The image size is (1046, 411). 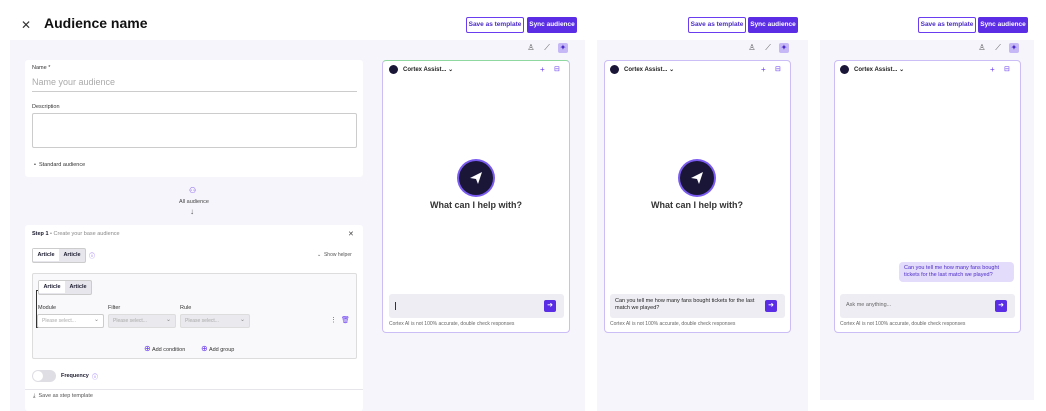 What do you see at coordinates (192, 211) in the screenshot?
I see `arrow-down-icon: ↓` at bounding box center [192, 211].